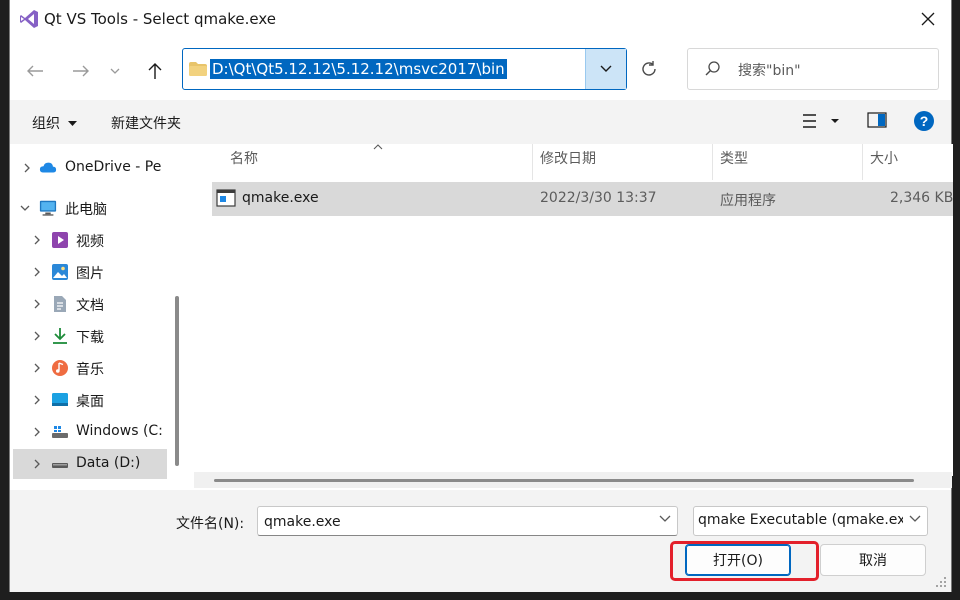  What do you see at coordinates (358, 69) in the screenshot?
I see `address-path: D:\Qt\Qt5.12.12\5.12.12\msvc2017\bin` at bounding box center [358, 69].